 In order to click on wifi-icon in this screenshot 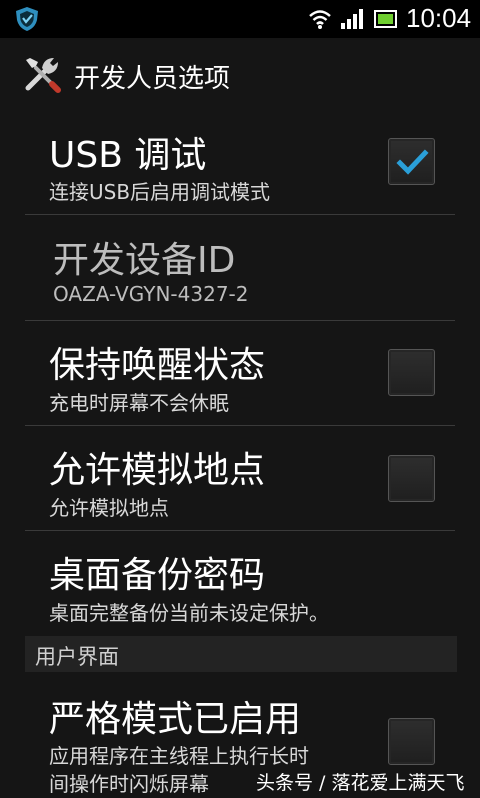, I will do `click(320, 19)`.